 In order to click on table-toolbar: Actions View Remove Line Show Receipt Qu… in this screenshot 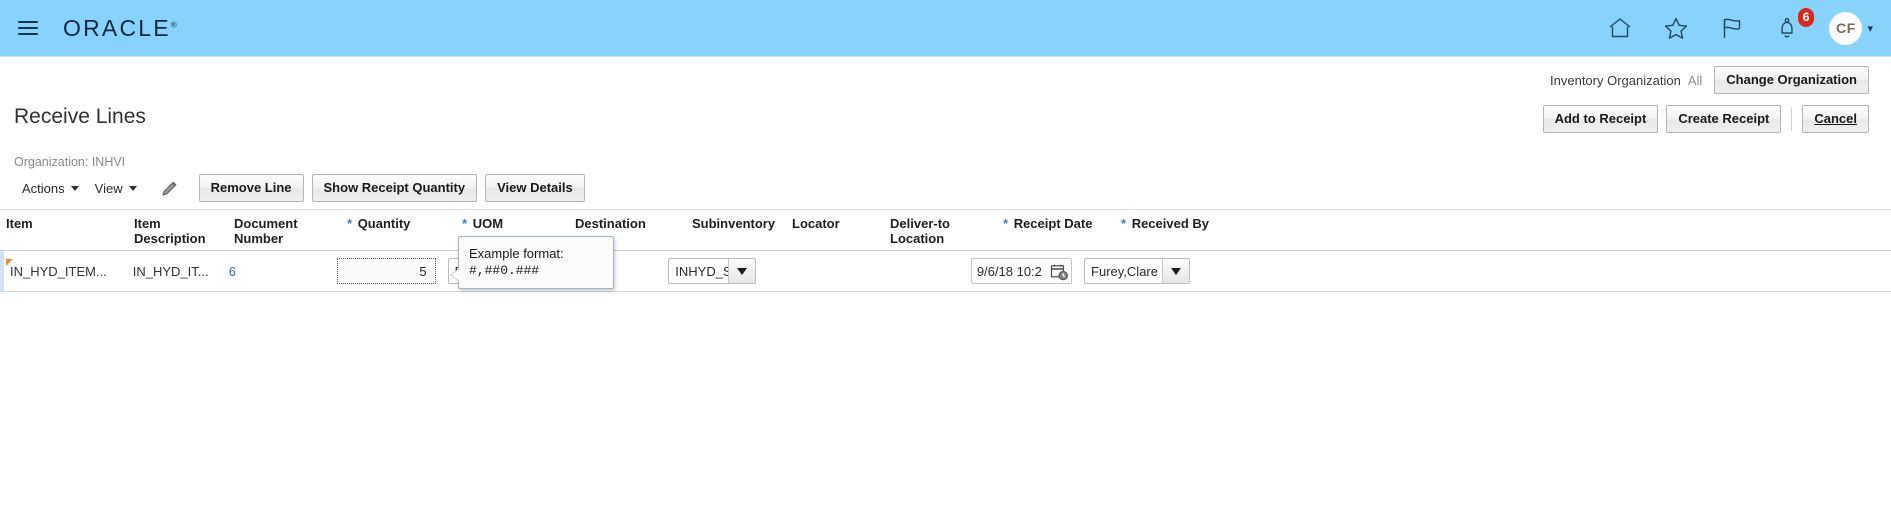, I will do `click(945, 188)`.